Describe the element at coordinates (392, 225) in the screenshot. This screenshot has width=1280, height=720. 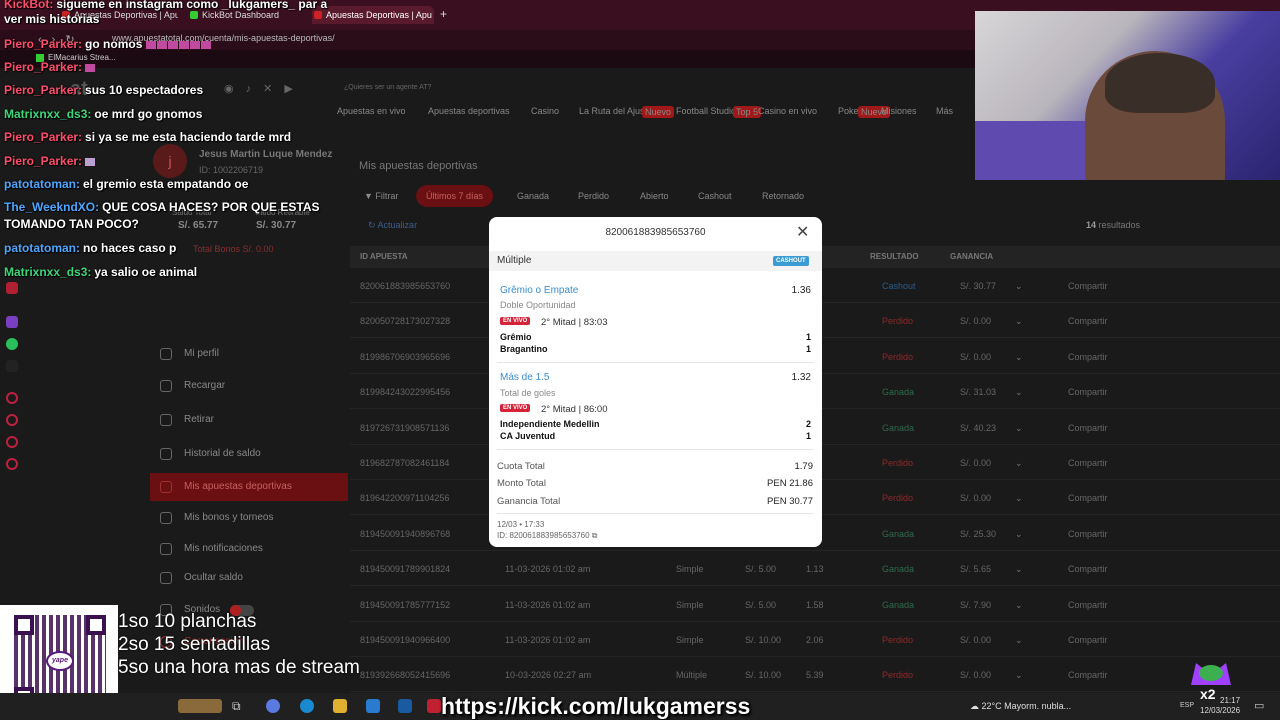
I see `refresh-button: ↻ Actualizar` at that location.